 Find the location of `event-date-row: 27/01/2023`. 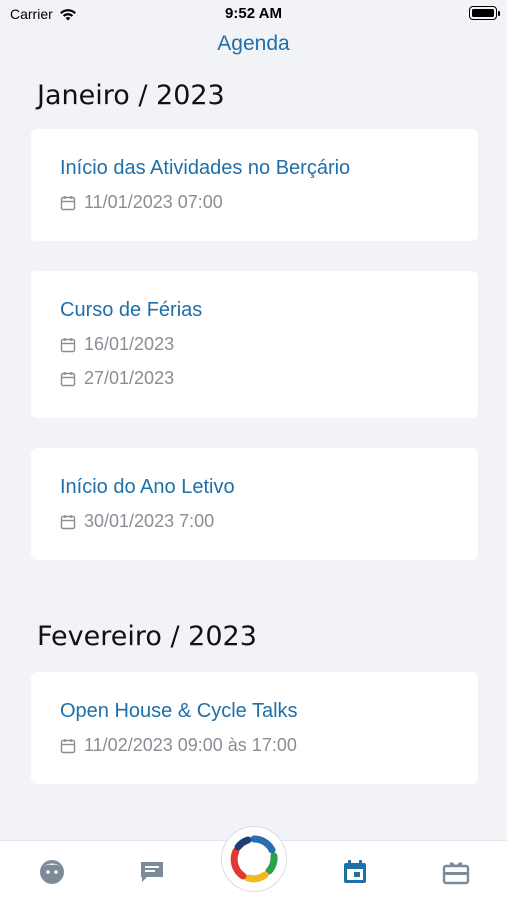

event-date-row: 27/01/2023 is located at coordinates (269, 378).